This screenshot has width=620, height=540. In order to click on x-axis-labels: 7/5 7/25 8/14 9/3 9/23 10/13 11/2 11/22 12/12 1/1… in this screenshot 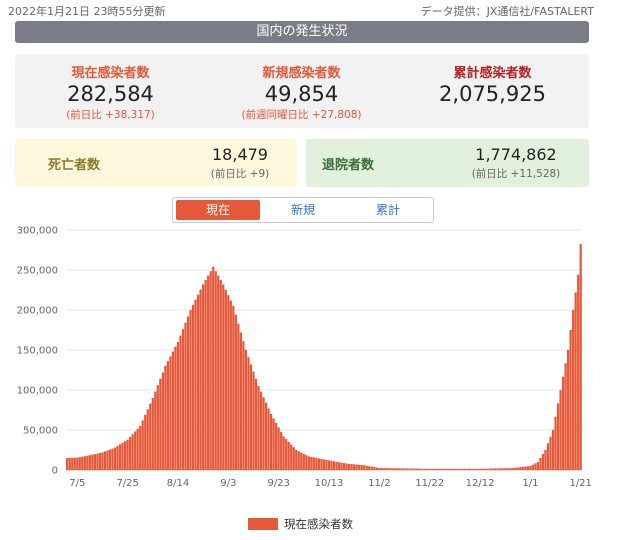, I will do `click(330, 483)`.